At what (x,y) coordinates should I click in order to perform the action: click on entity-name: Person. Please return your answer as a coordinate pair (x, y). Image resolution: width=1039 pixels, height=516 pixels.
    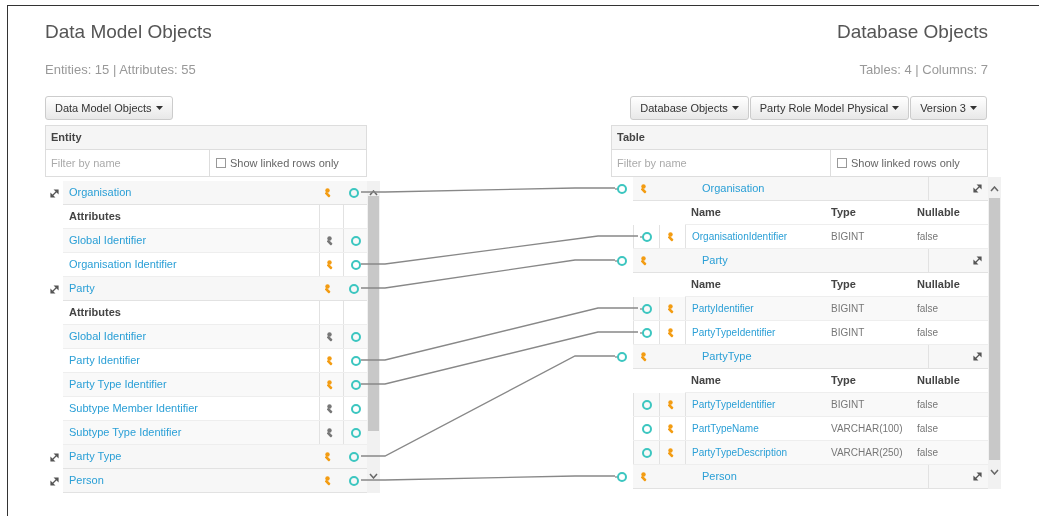
    Looking at the image, I should click on (191, 480).